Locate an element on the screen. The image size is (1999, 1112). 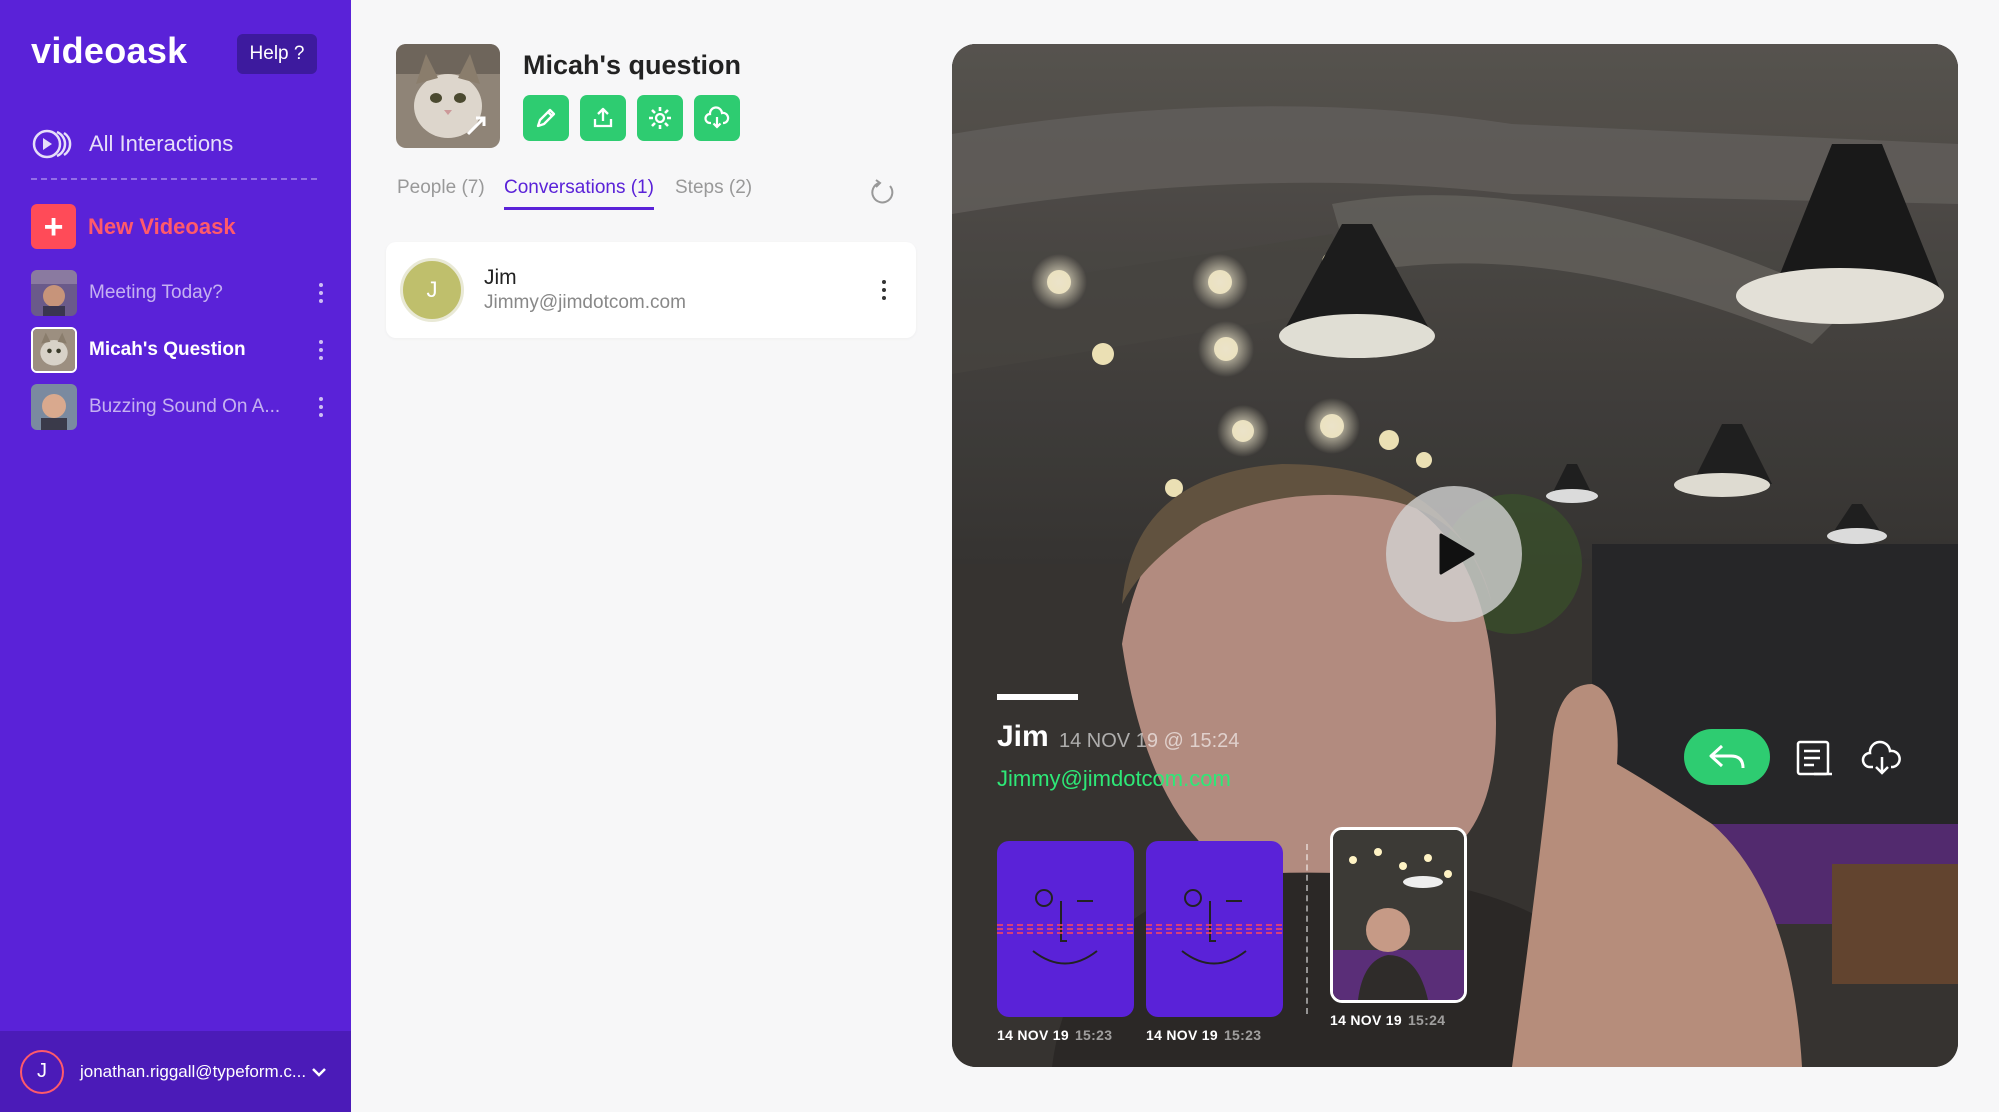
respondent-name: Jim is located at coordinates (1023, 736).